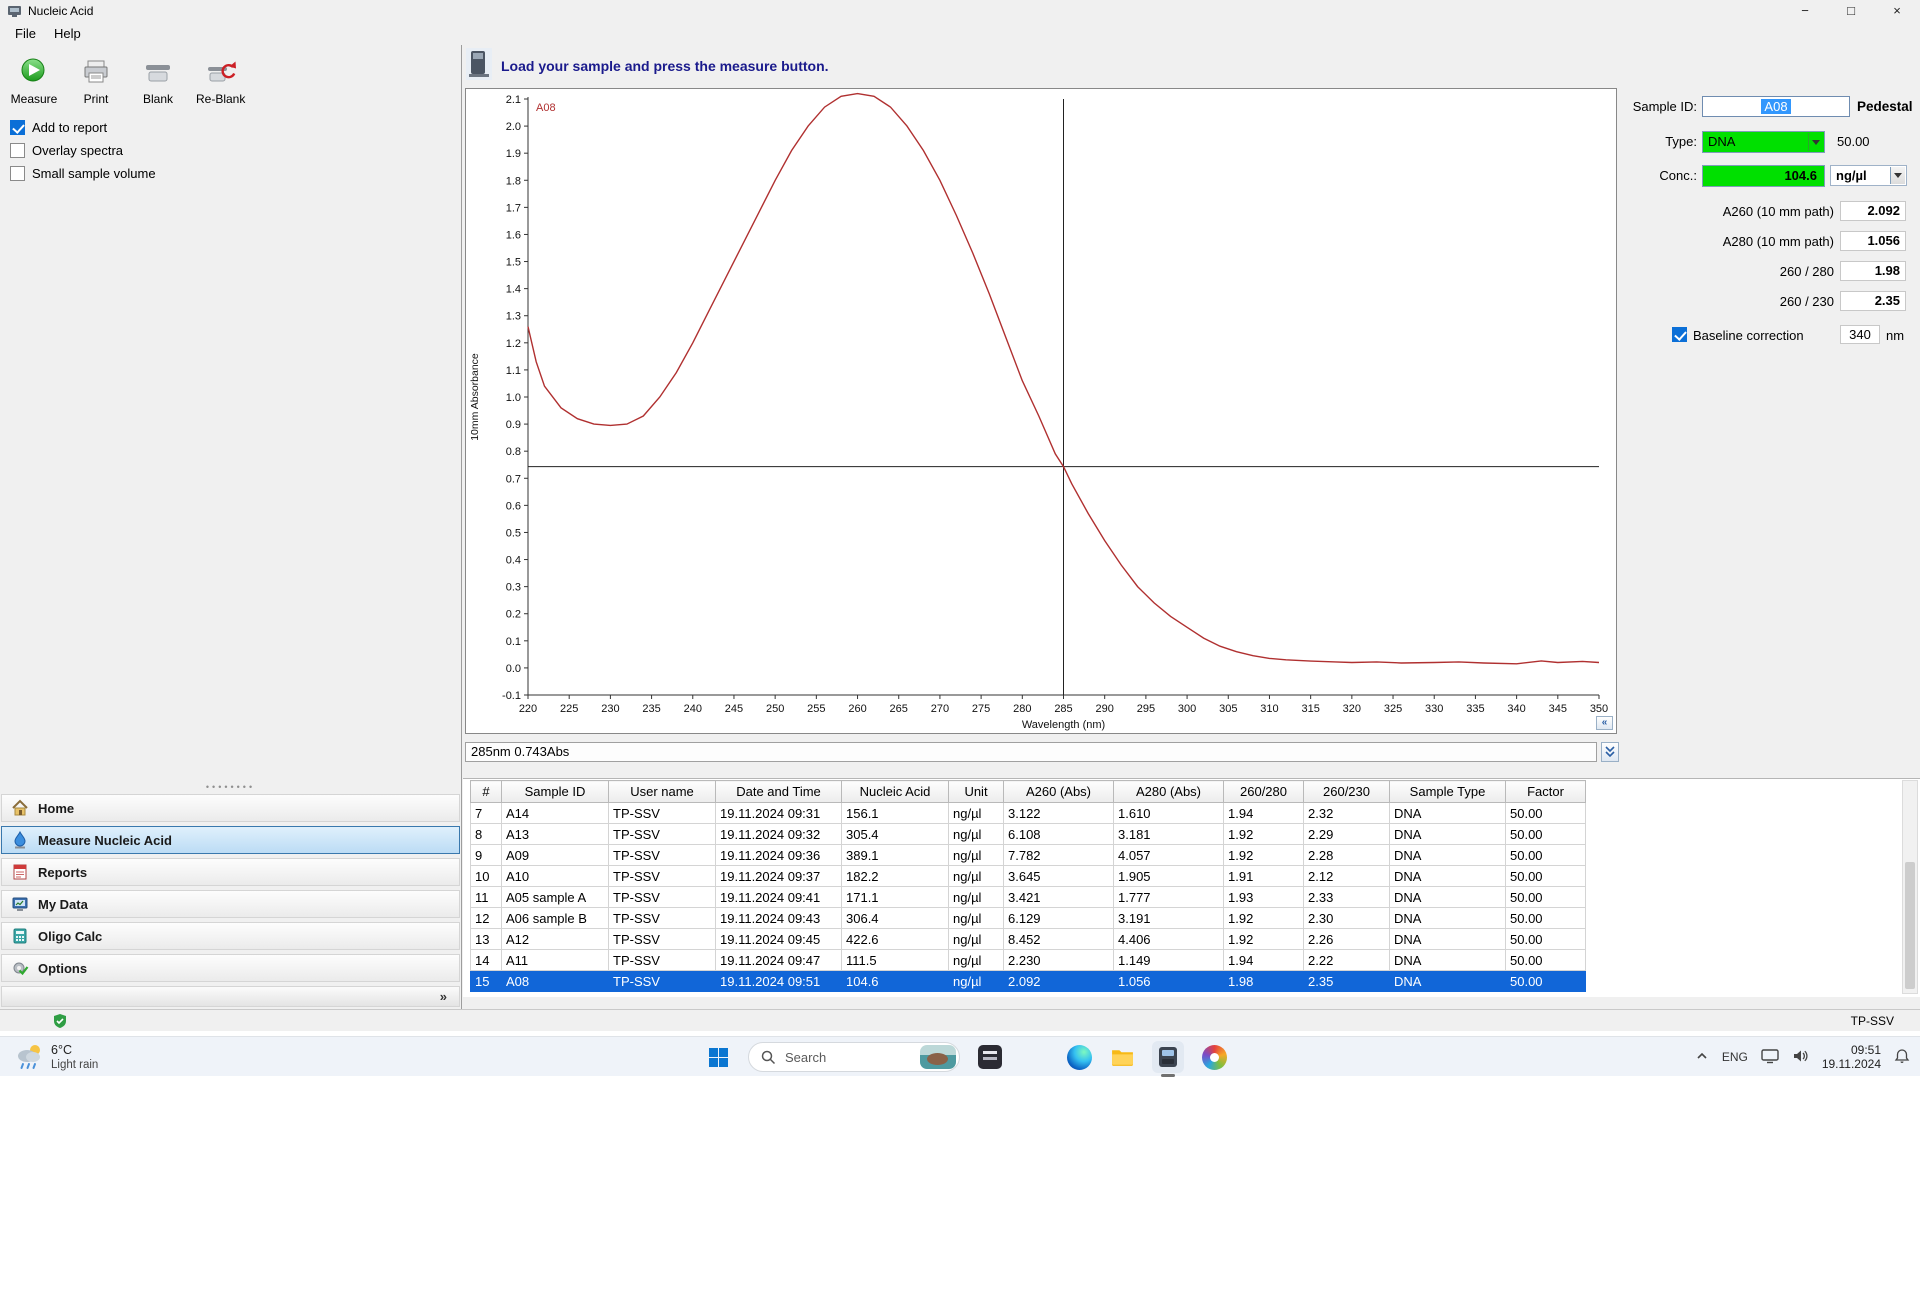  What do you see at coordinates (486, 897) in the screenshot?
I see `table-cell: 11` at bounding box center [486, 897].